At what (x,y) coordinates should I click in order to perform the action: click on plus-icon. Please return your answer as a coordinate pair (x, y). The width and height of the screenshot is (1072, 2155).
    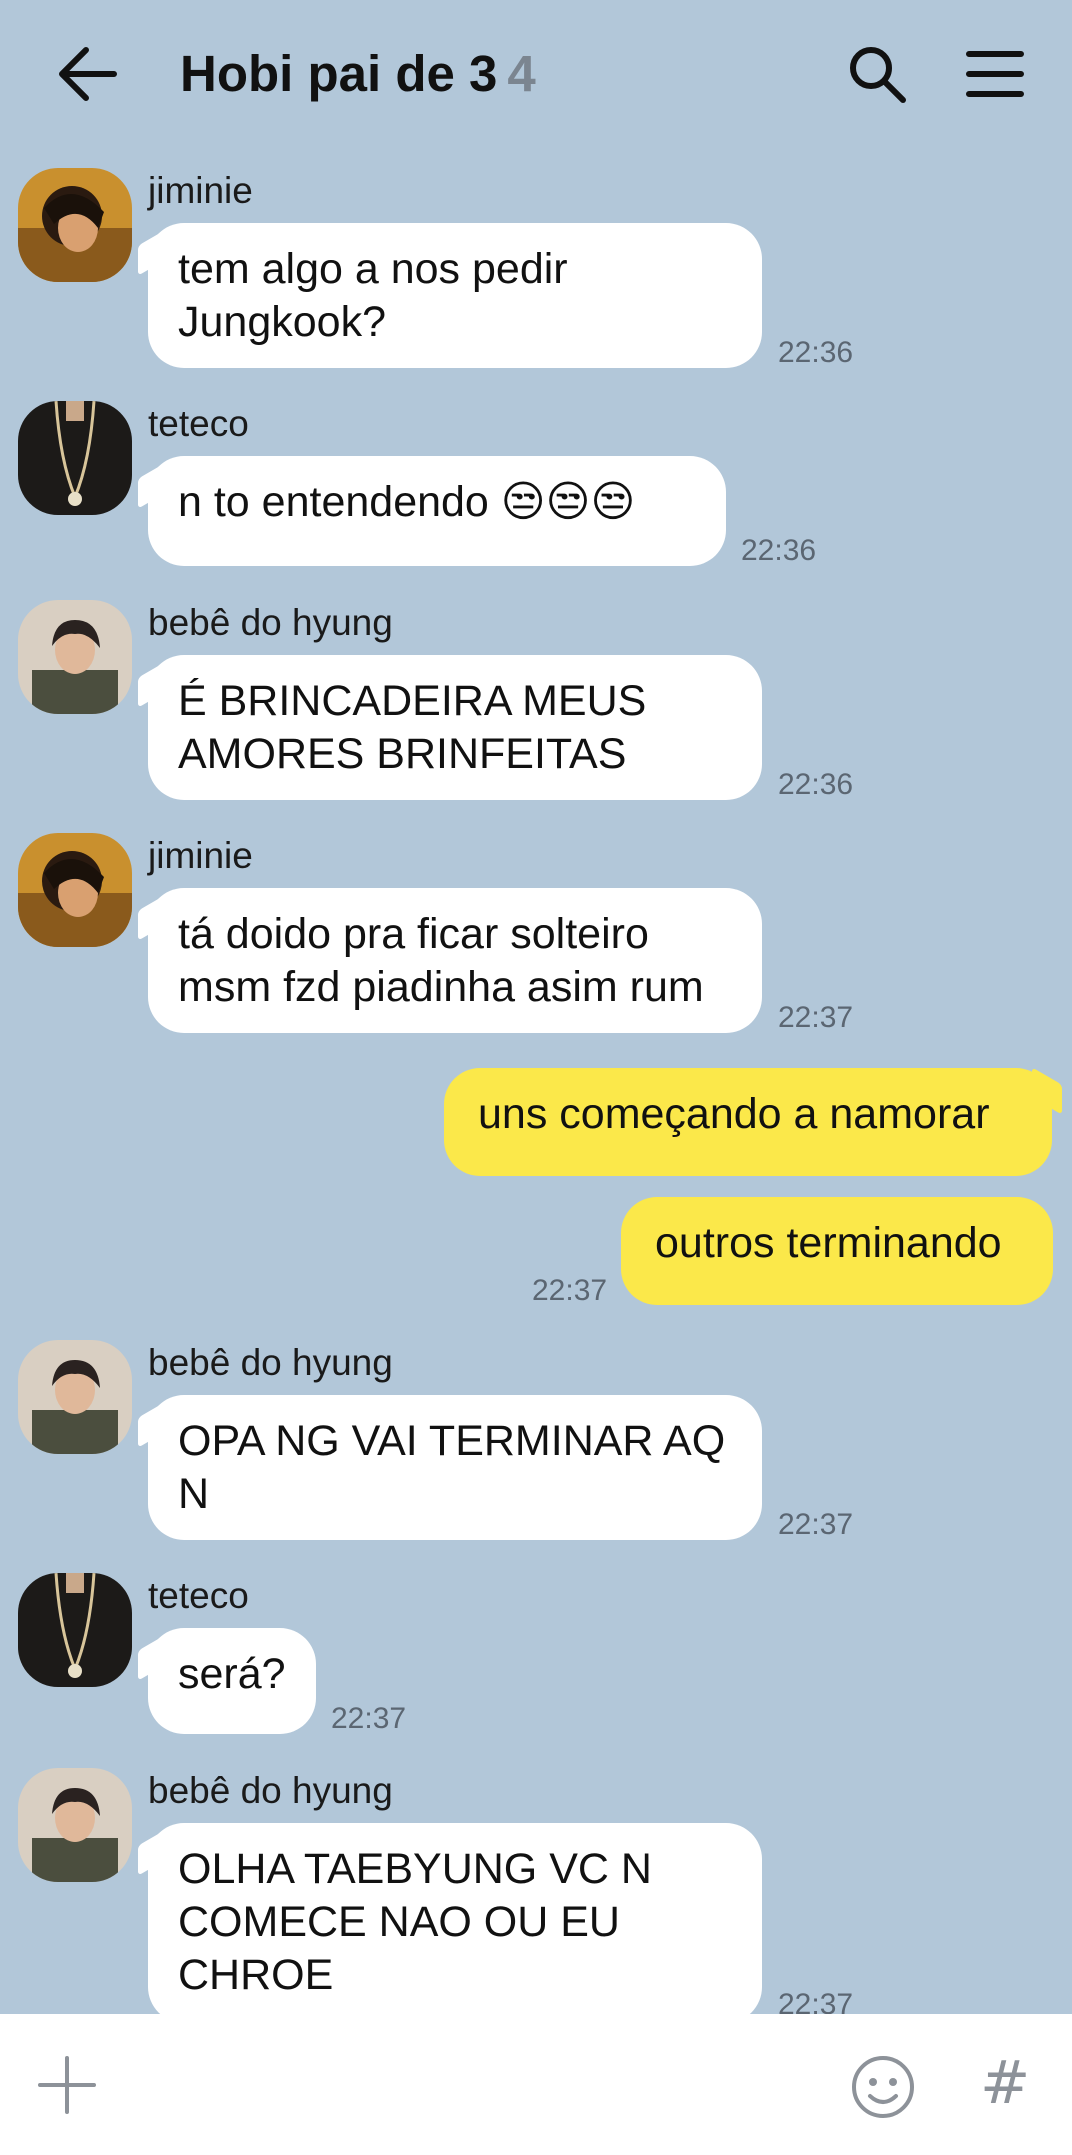
    Looking at the image, I should click on (67, 2085).